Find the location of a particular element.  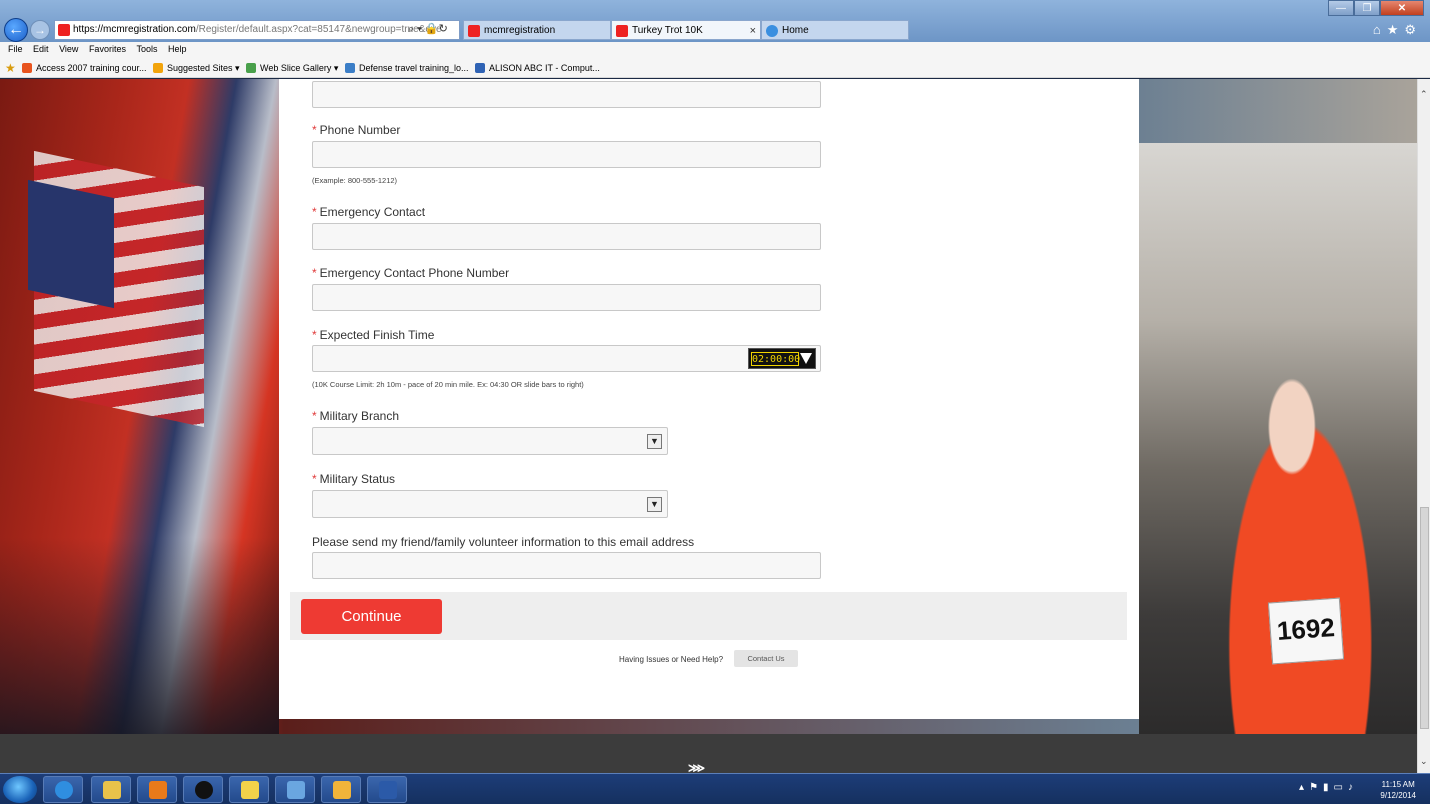

favorite-link: Web Slice Gallery ▾ is located at coordinates (292, 68).